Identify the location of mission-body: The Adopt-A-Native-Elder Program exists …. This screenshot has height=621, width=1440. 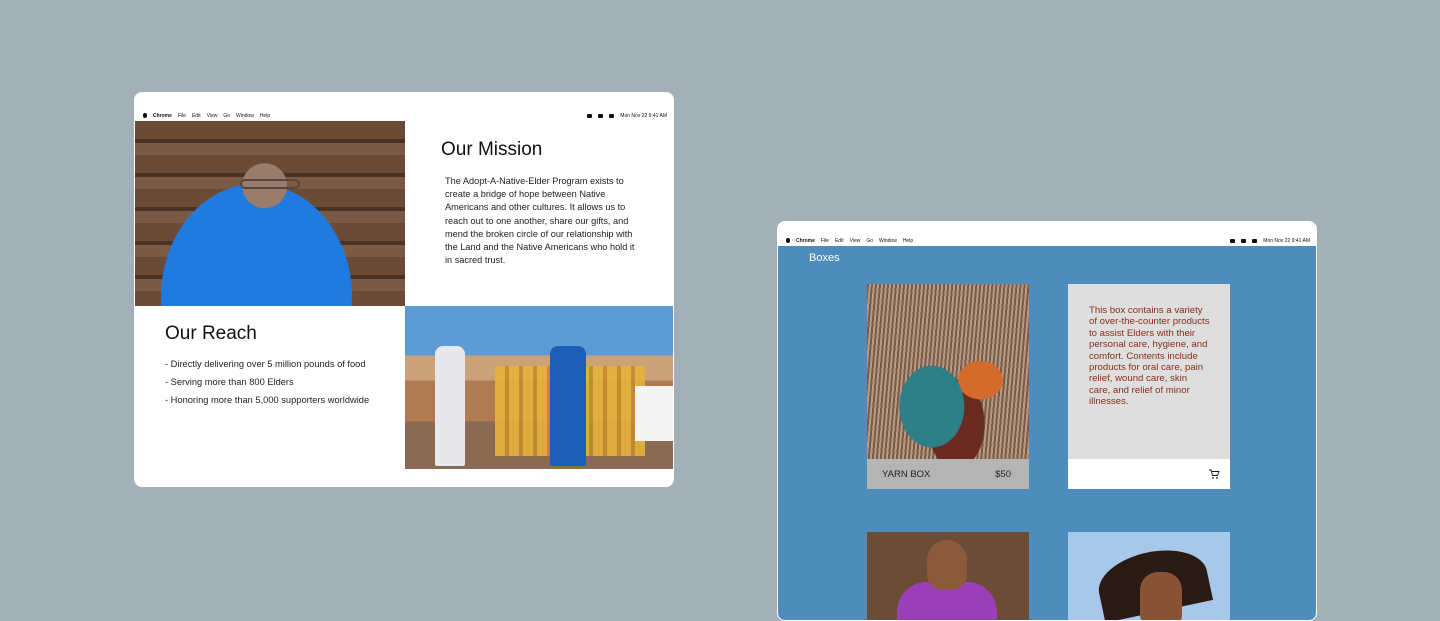
(540, 221).